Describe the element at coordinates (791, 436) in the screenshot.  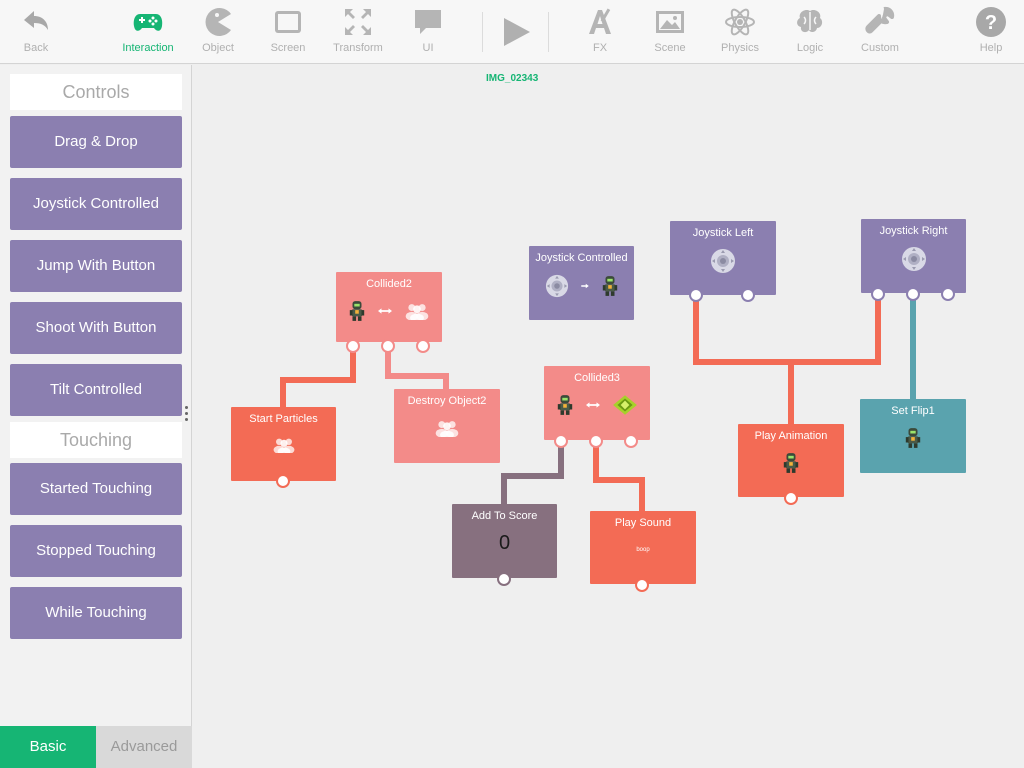
I see `node-title: Play Animation` at that location.